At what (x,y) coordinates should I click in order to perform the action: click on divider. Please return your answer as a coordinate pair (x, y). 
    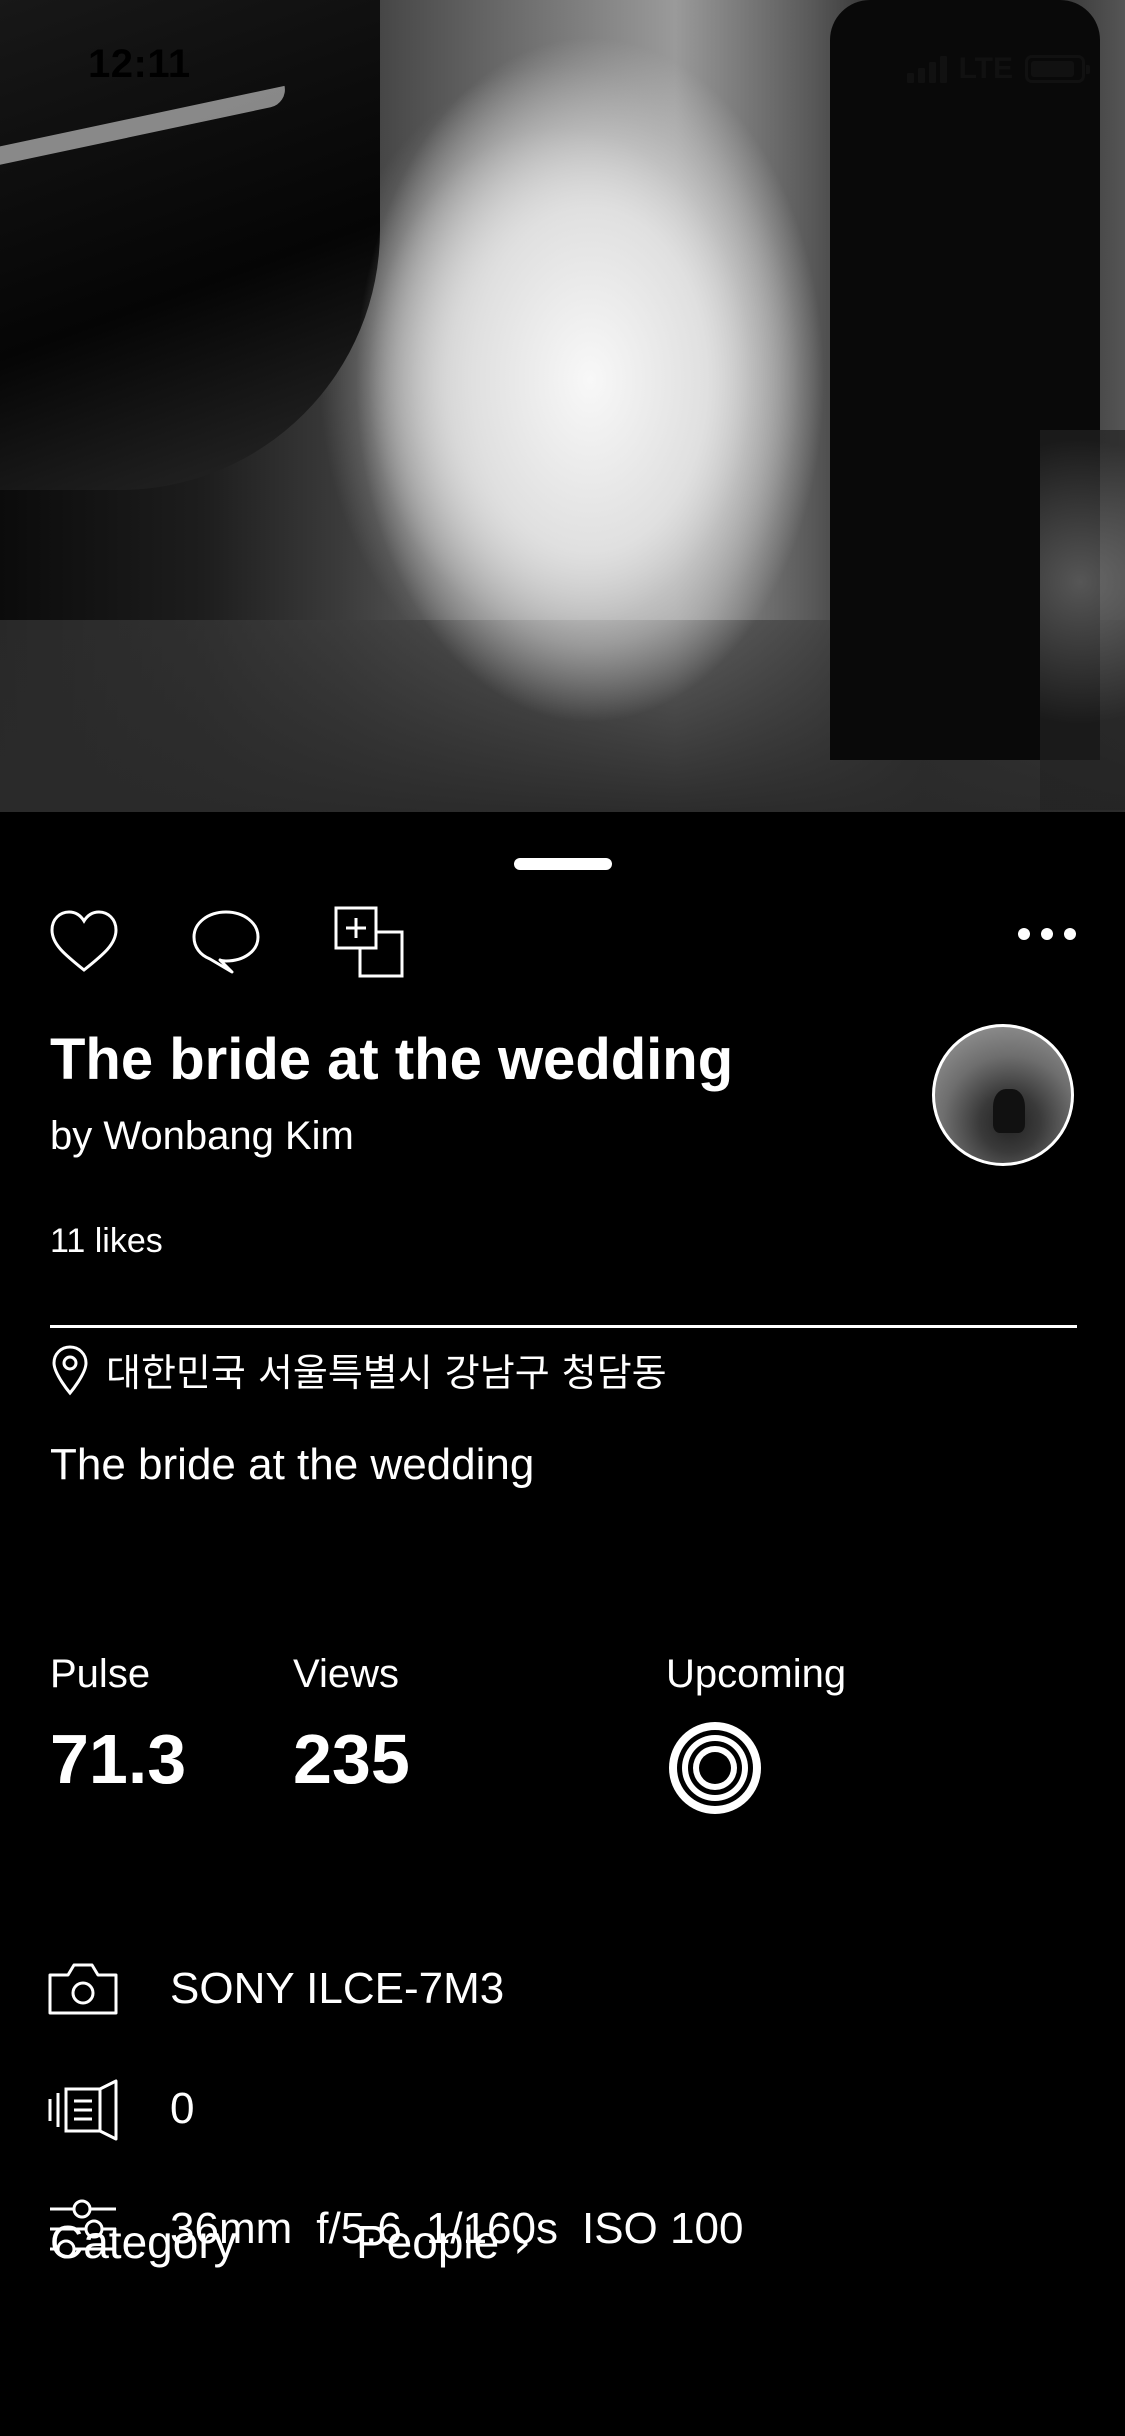
    Looking at the image, I should click on (563, 1326).